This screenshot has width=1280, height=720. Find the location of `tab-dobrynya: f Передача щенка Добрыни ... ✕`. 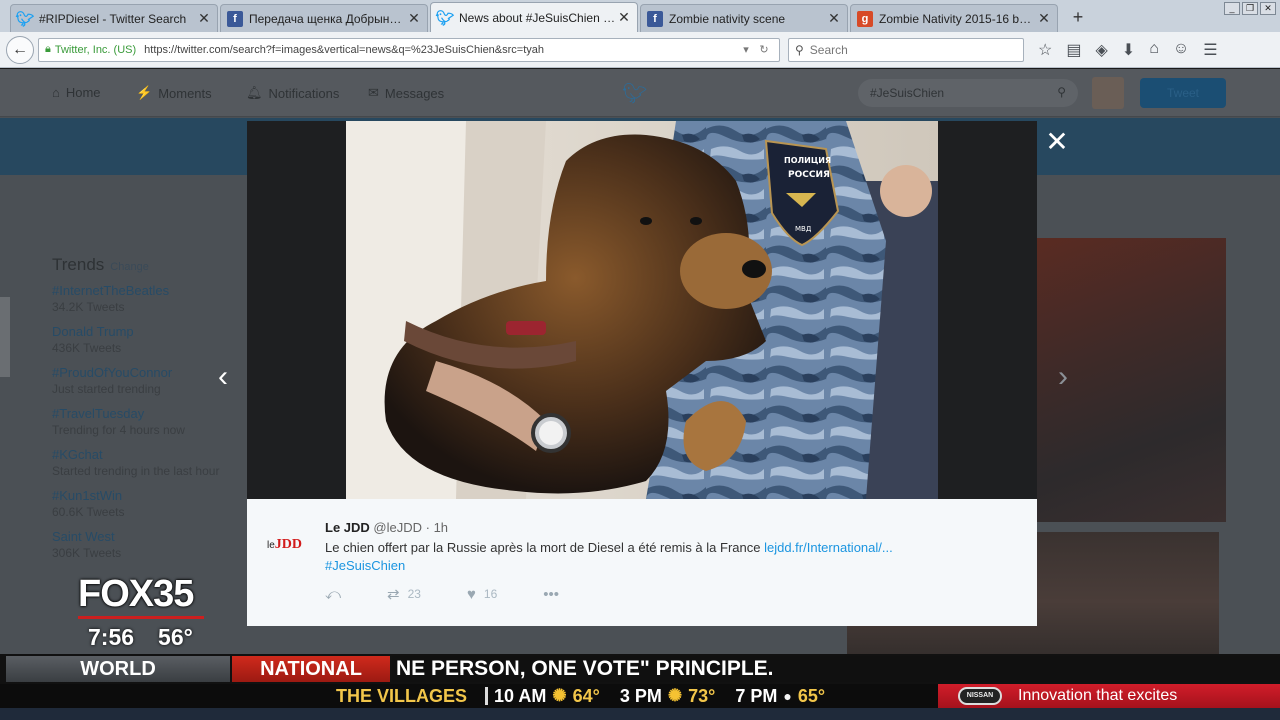

tab-dobrynya: f Передача щенка Добрыни ... ✕ is located at coordinates (324, 18).